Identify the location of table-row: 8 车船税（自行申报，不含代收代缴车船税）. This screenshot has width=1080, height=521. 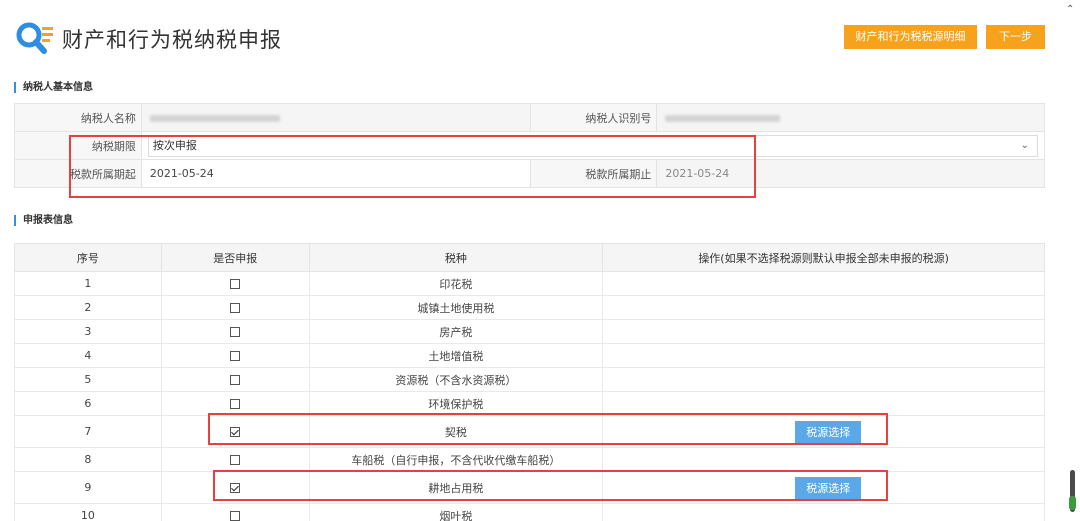
(529, 459).